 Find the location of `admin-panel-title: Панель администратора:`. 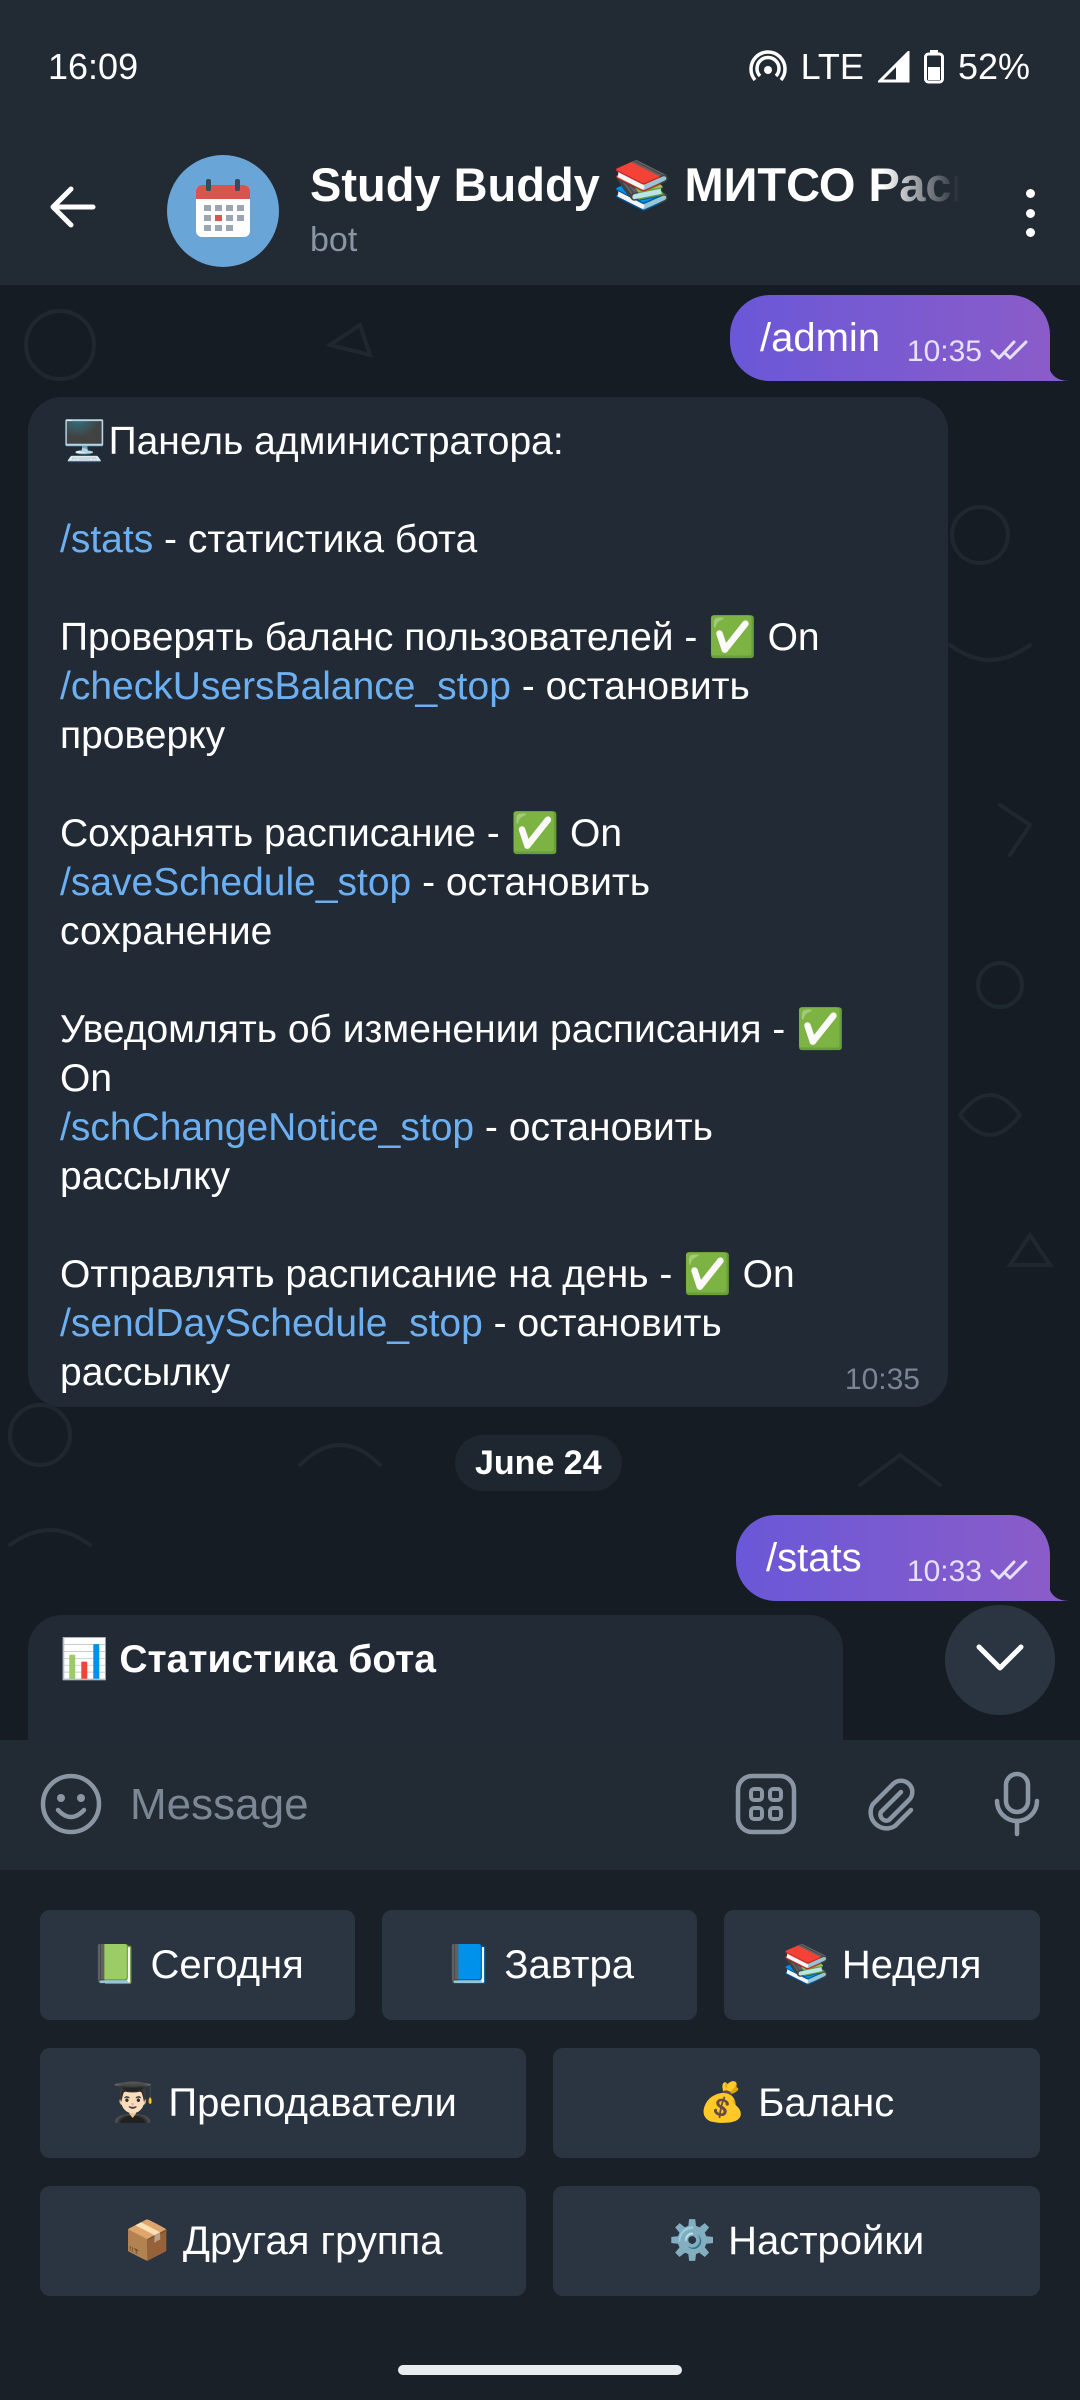

admin-panel-title: Панель администратора: is located at coordinates (336, 441).